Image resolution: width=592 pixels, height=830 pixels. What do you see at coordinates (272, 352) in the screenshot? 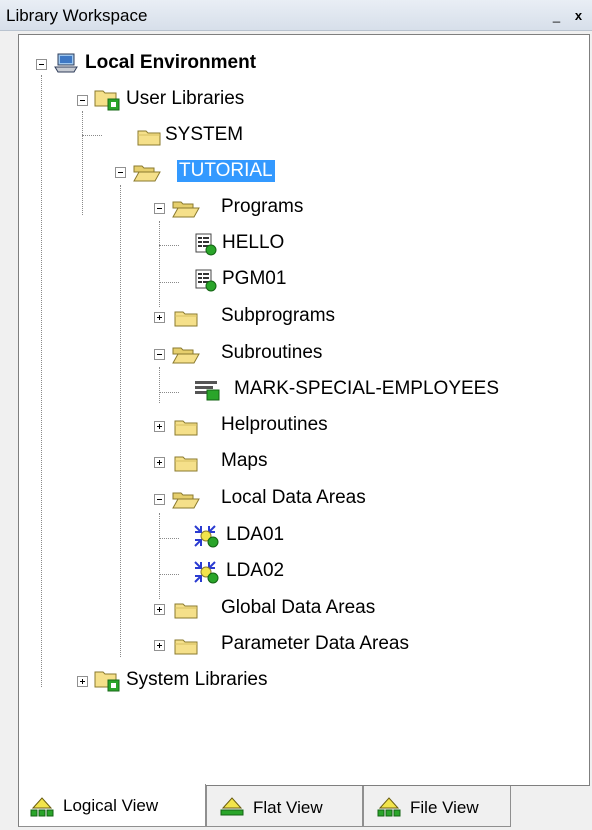
I see `tree-label: Subroutines` at bounding box center [272, 352].